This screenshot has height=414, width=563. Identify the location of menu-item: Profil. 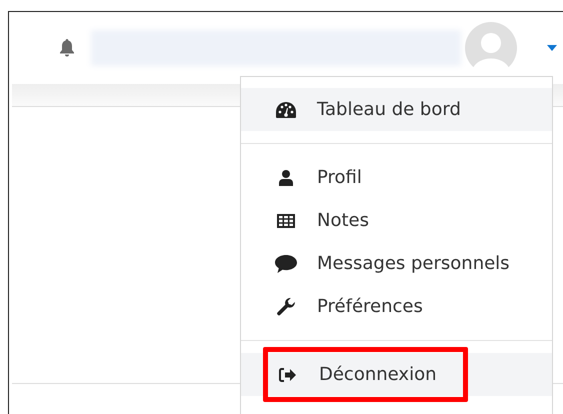
(315, 177).